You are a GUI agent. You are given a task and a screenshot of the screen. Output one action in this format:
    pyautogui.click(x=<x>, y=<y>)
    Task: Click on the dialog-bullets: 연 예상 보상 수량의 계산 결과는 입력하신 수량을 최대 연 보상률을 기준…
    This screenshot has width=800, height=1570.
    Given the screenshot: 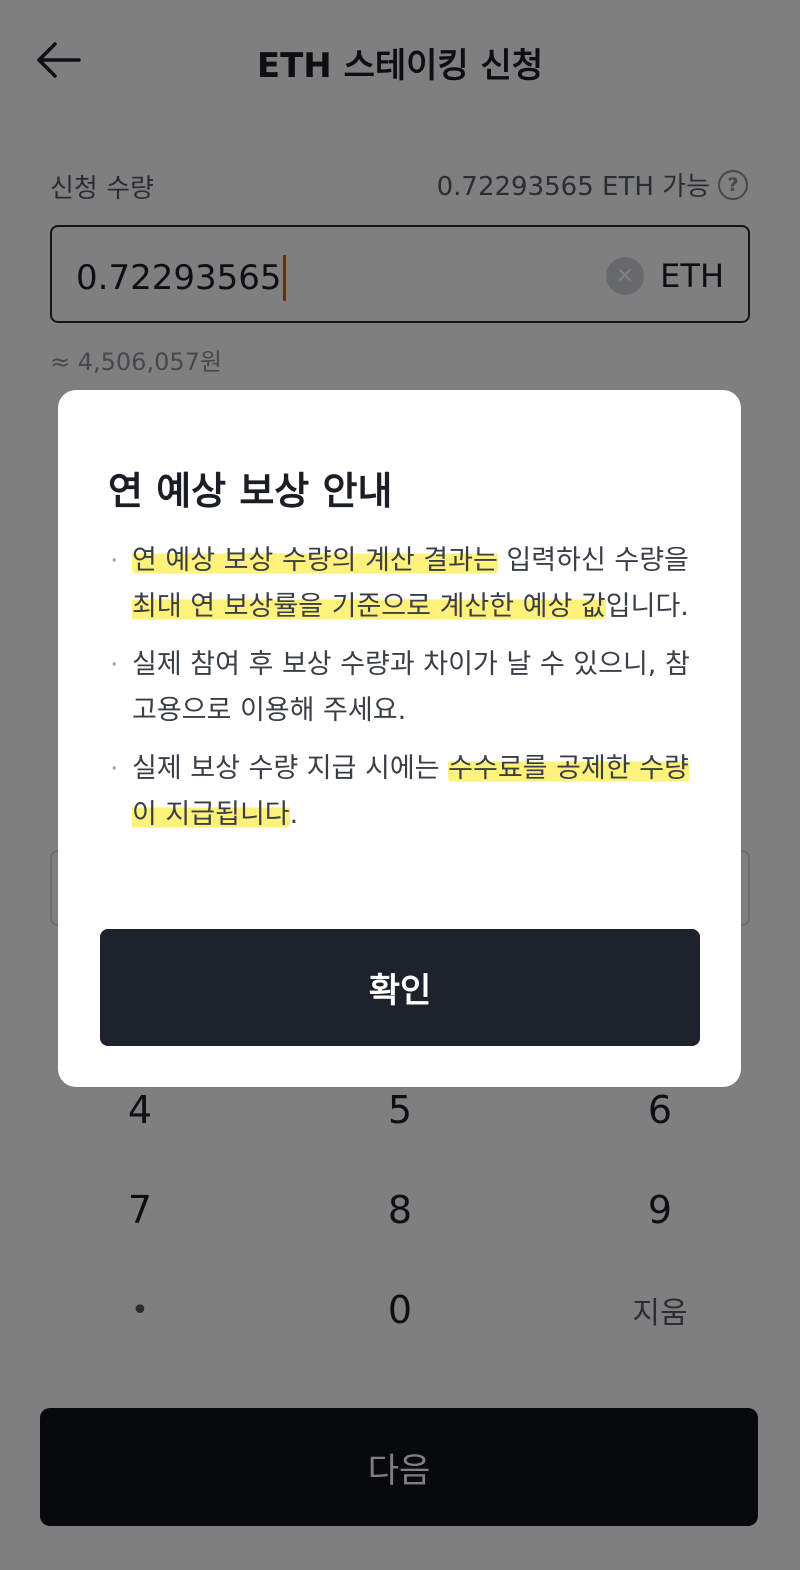 What is the action you would take?
    pyautogui.click(x=410, y=694)
    